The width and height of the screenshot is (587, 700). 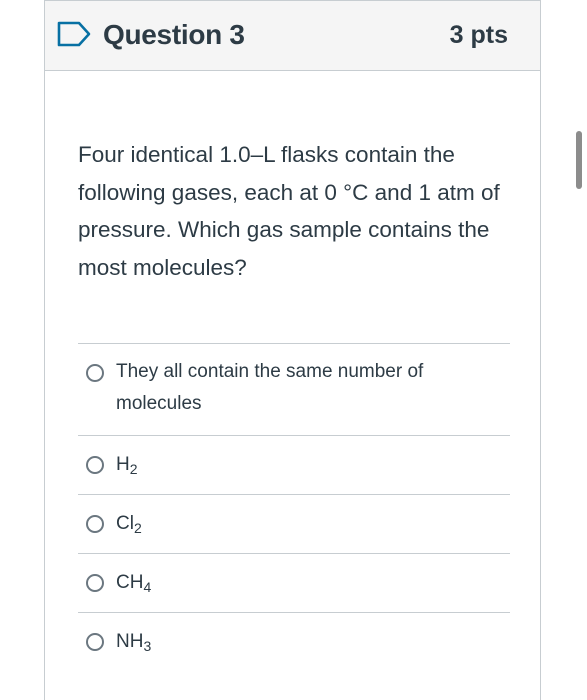 What do you see at coordinates (147, 587) in the screenshot?
I see `formula-subscript: 4` at bounding box center [147, 587].